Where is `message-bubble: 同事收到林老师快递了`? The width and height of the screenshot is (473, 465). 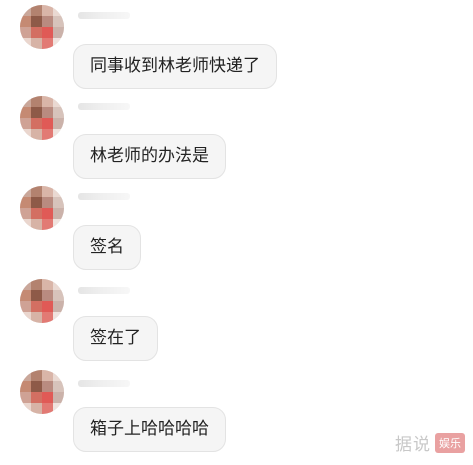
message-bubble: 同事收到林老师快递了 is located at coordinates (175, 66).